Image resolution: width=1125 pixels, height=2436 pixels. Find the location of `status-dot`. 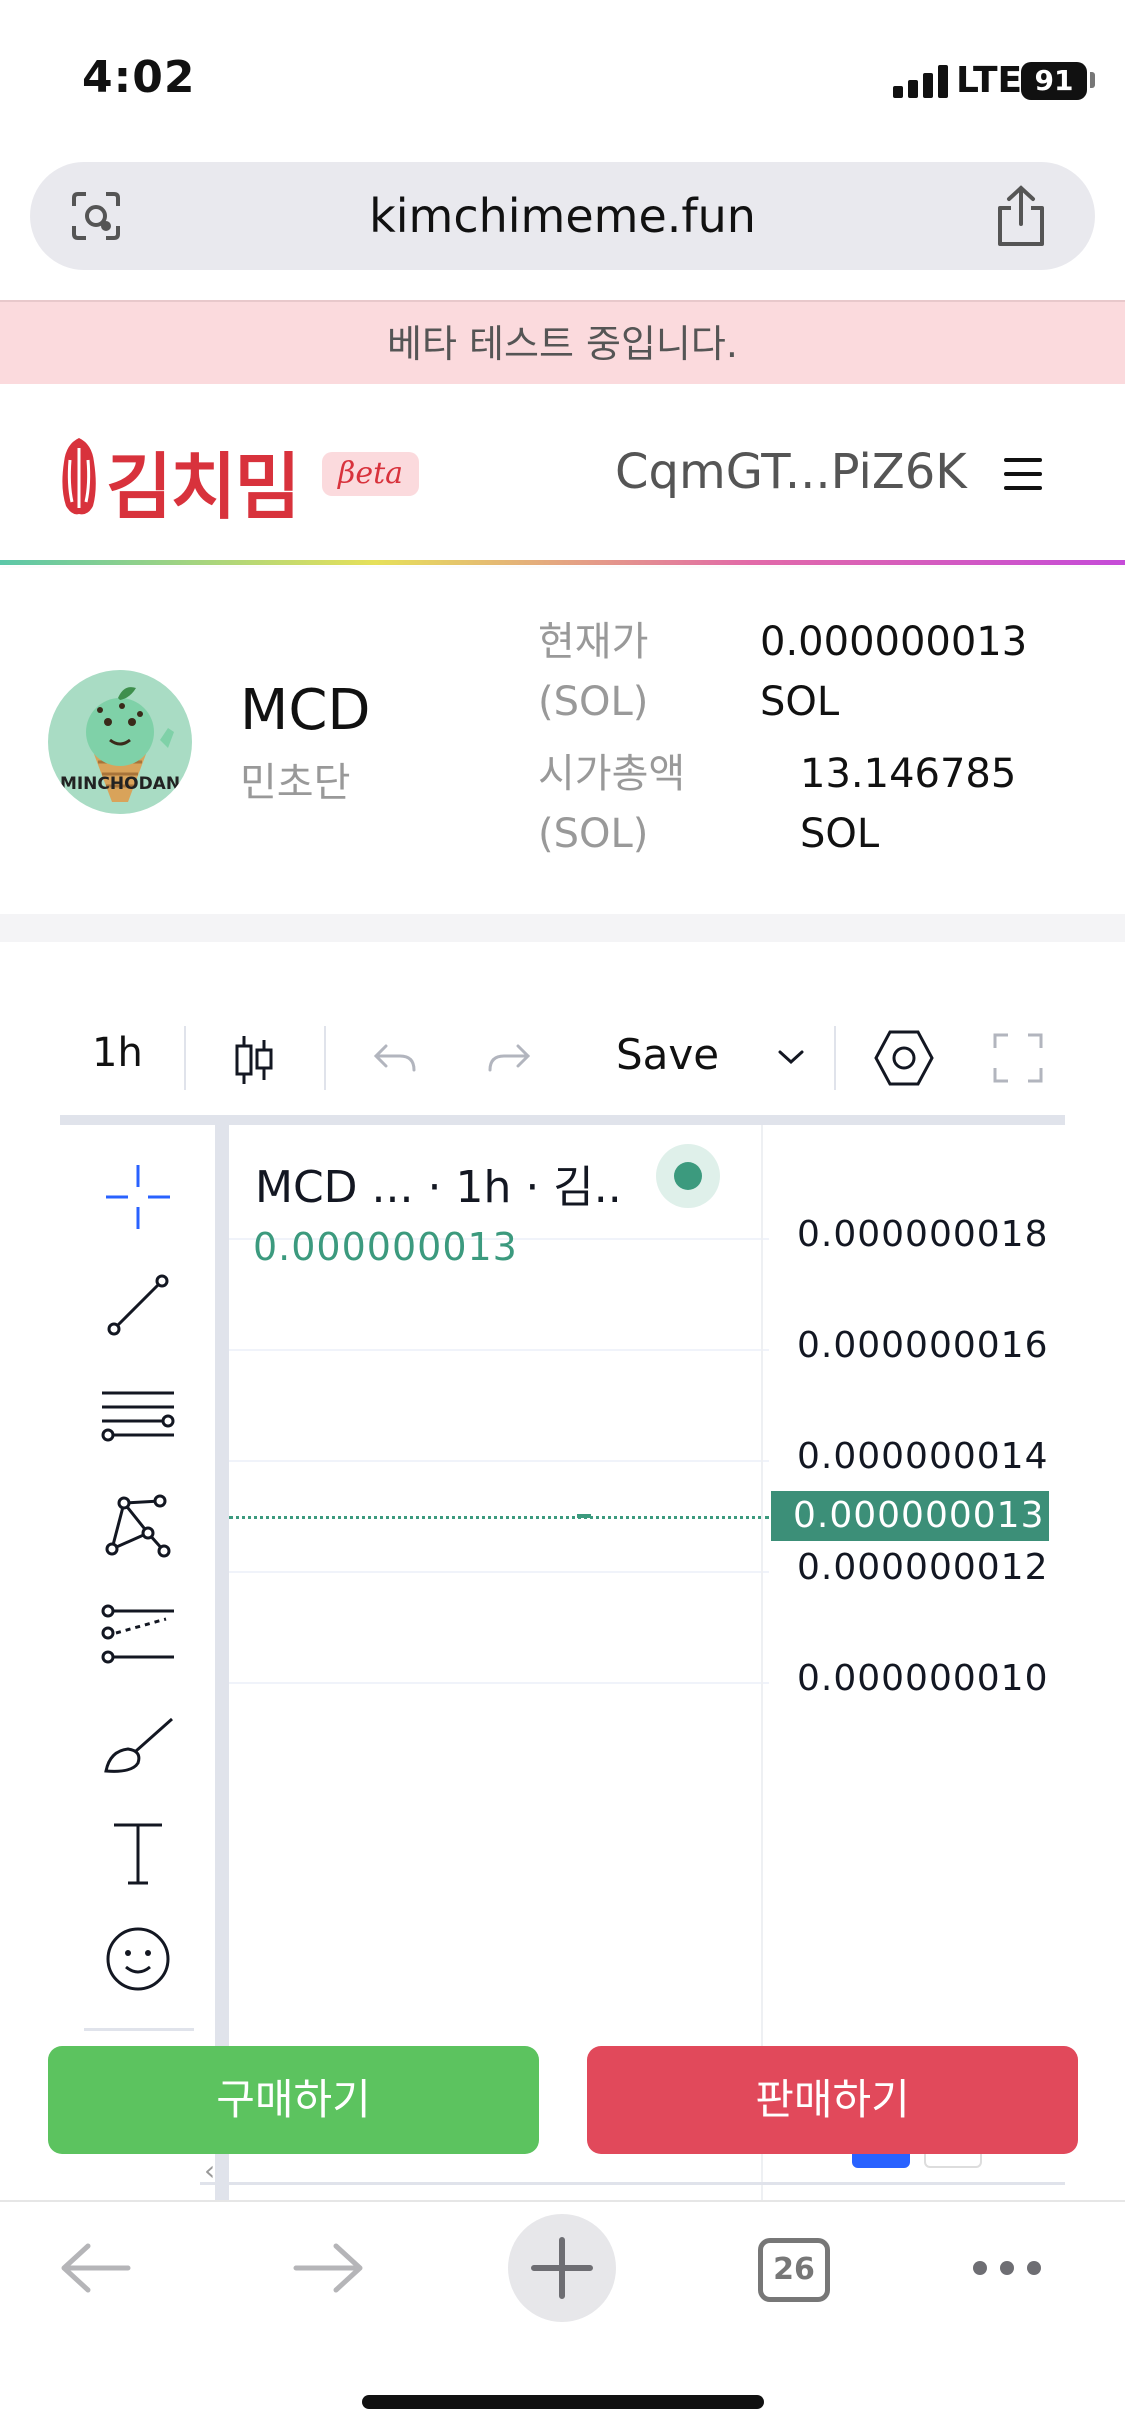

status-dot is located at coordinates (688, 1176).